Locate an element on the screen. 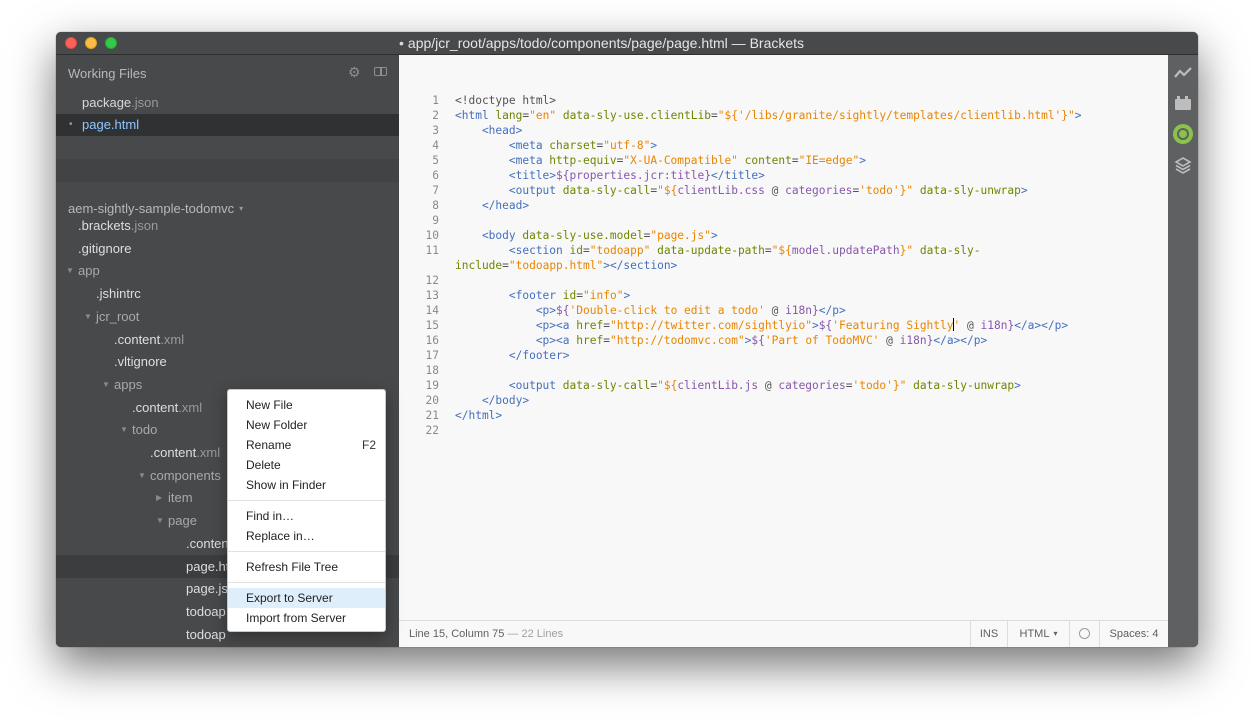 The height and width of the screenshot is (727, 1254). file-basename: page.ht is located at coordinates (208, 566).